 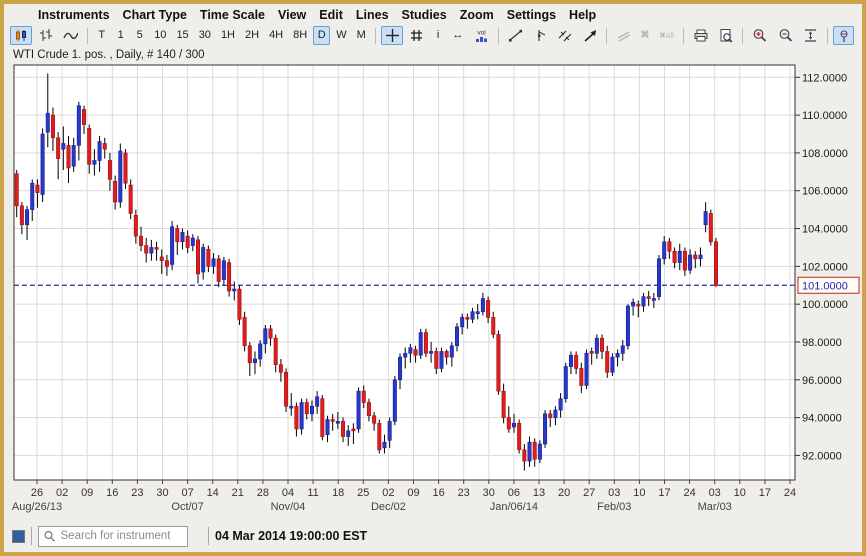 I want to click on ray-tool-button, so click(x=590, y=35).